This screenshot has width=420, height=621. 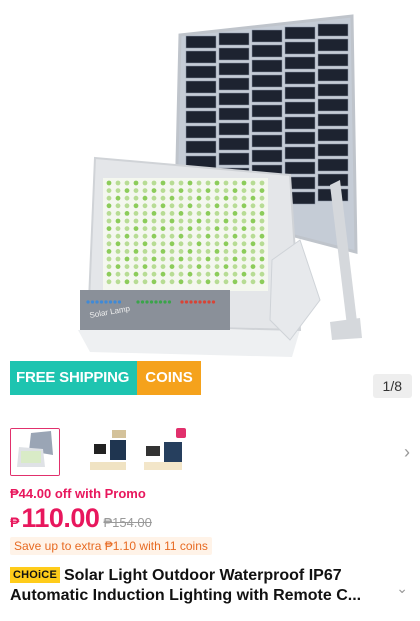 I want to click on coins-label: COINS, so click(x=169, y=378).